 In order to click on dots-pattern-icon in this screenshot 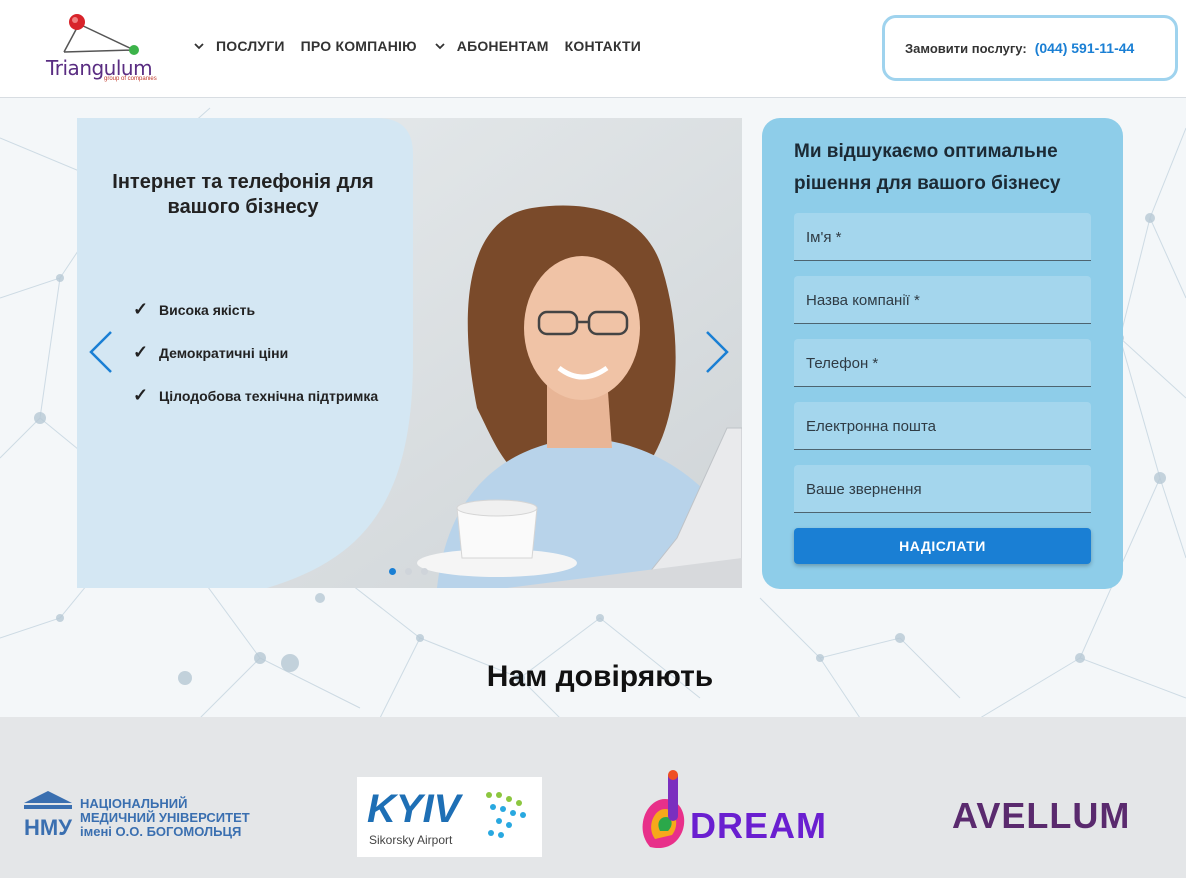, I will do `click(506, 815)`.